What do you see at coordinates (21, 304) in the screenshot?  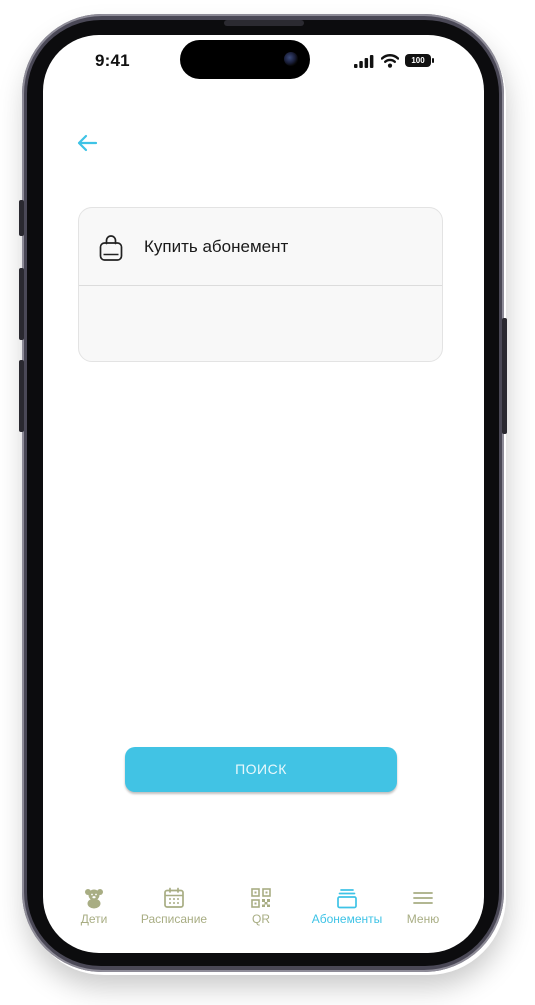 I see `volume-up-button` at bounding box center [21, 304].